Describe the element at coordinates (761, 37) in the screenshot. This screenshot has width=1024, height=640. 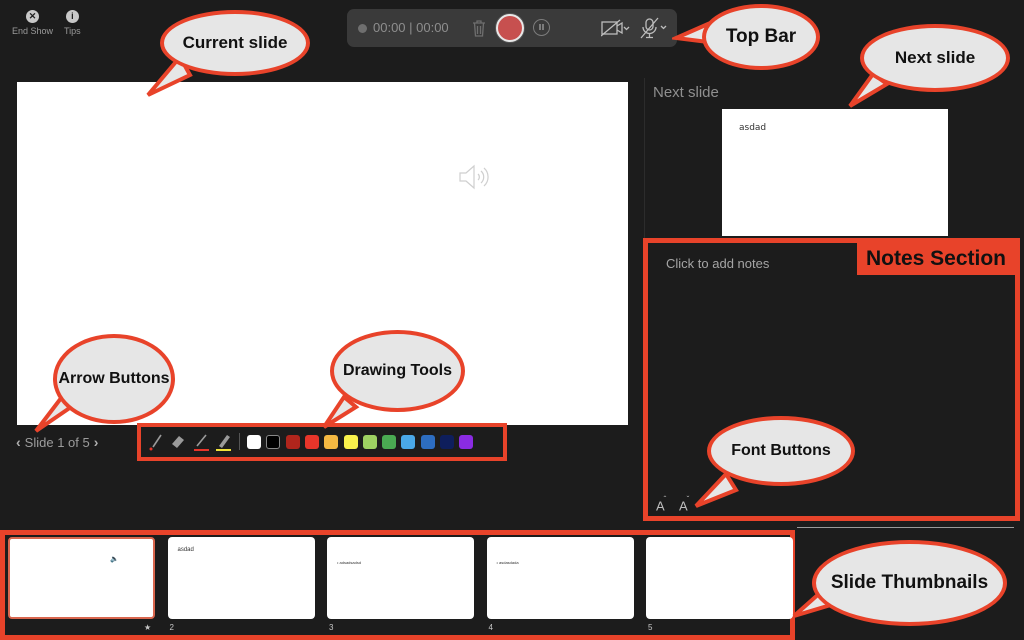
I see `top-bar-callout: Top Bar` at that location.